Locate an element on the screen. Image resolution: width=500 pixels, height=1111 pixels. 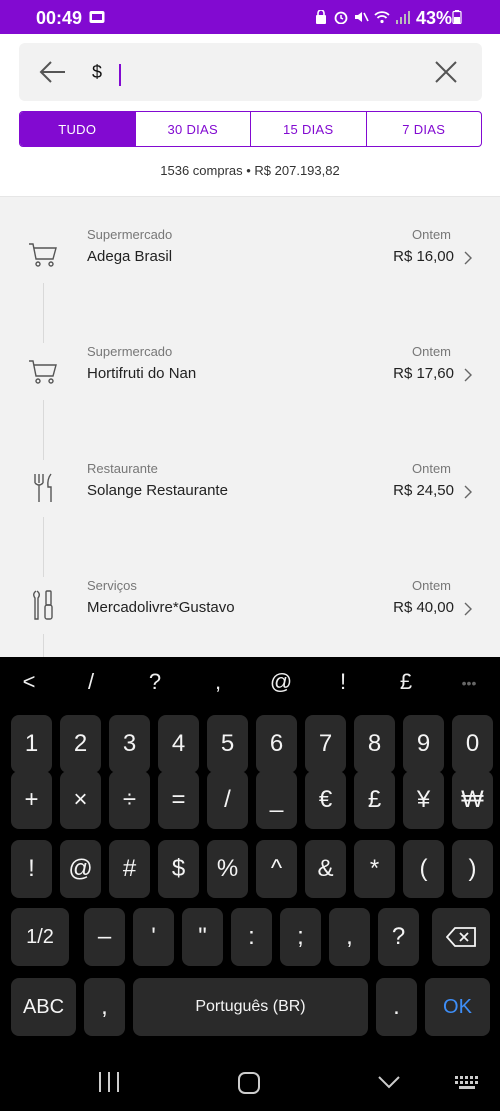
key-row2-7: £ is located at coordinates (374, 800).